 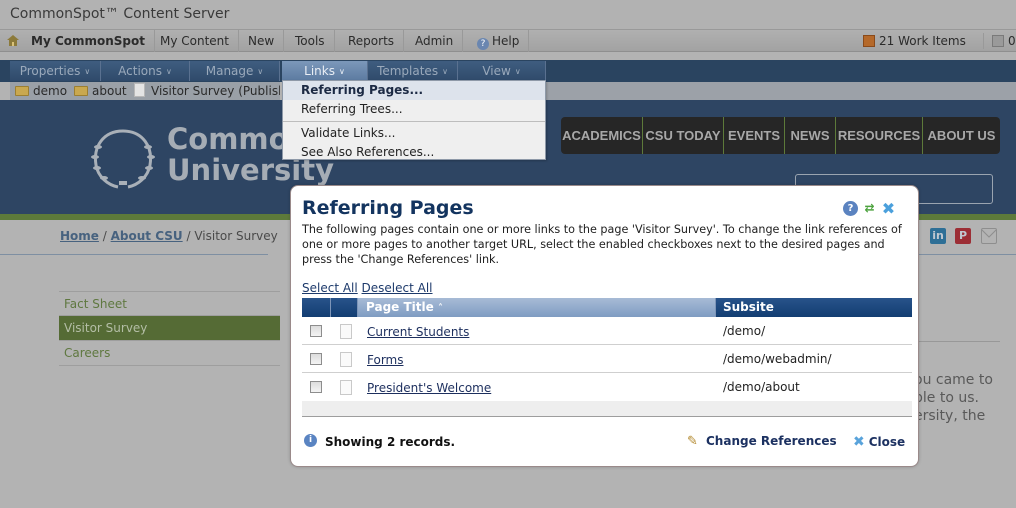 I want to click on crumb-demo: demo, so click(x=41, y=91).